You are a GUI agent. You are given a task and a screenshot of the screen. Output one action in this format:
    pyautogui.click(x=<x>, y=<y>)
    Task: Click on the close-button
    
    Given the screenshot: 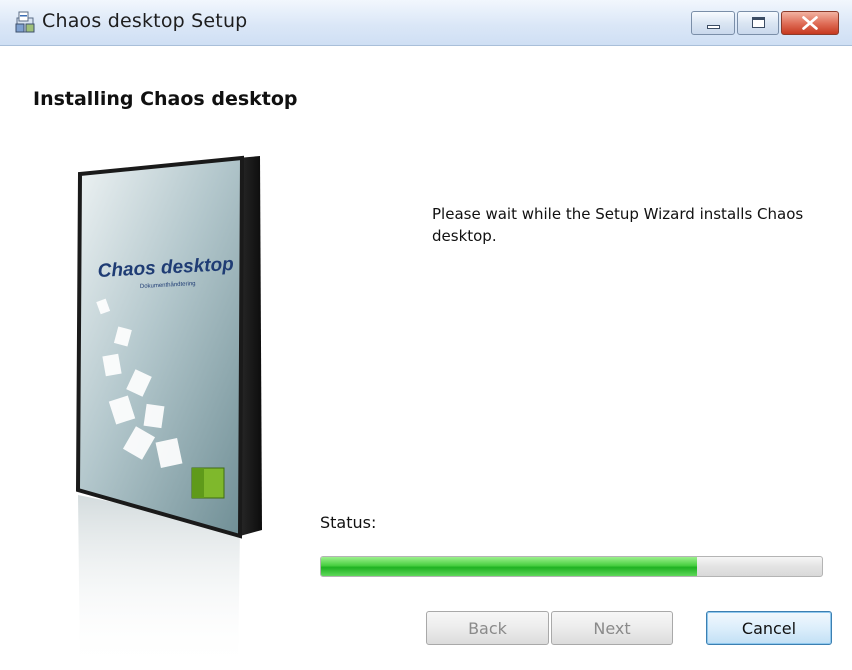 What is the action you would take?
    pyautogui.click(x=810, y=23)
    